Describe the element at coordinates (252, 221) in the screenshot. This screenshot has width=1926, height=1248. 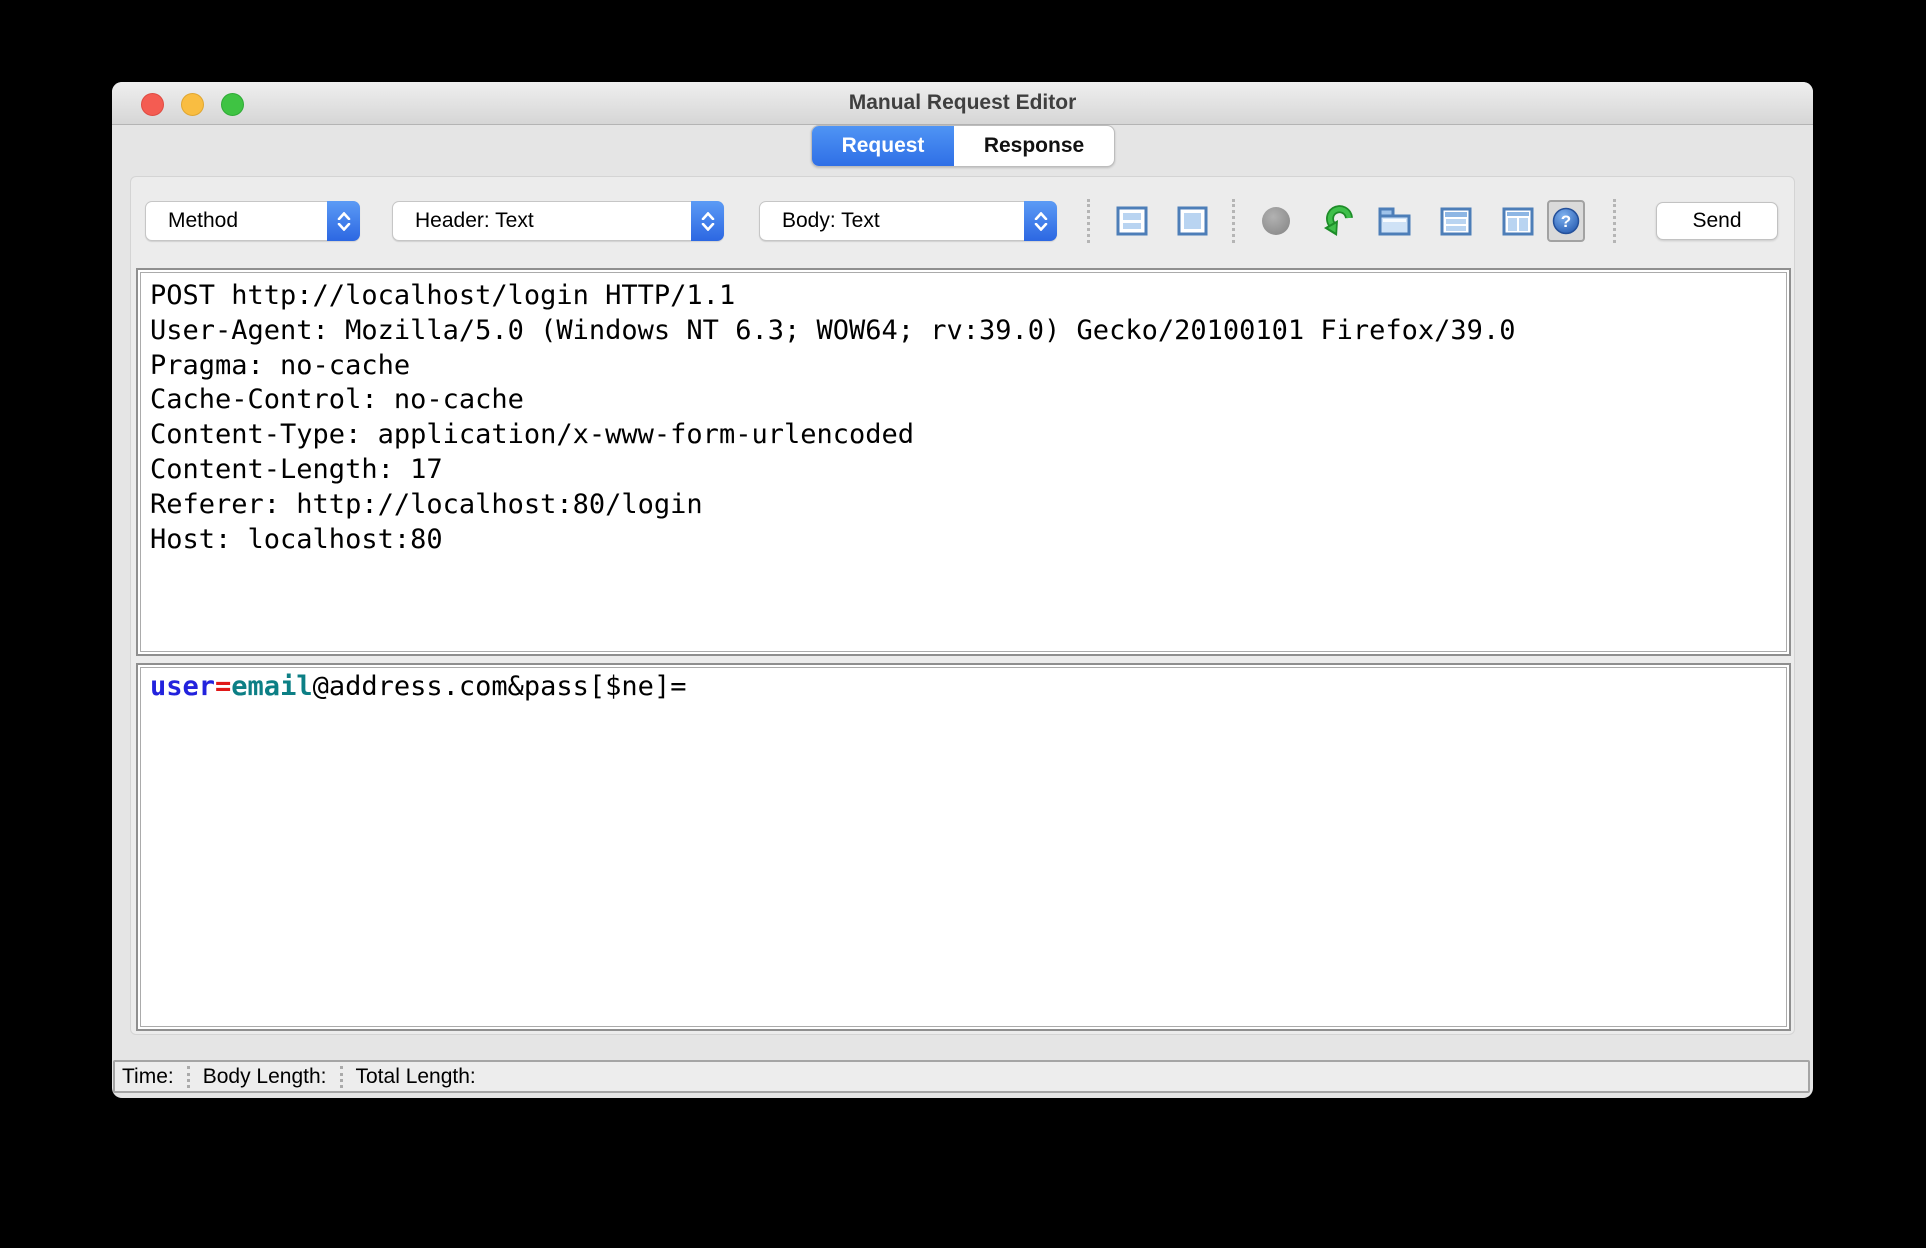
I see `method-dropdown: Method` at that location.